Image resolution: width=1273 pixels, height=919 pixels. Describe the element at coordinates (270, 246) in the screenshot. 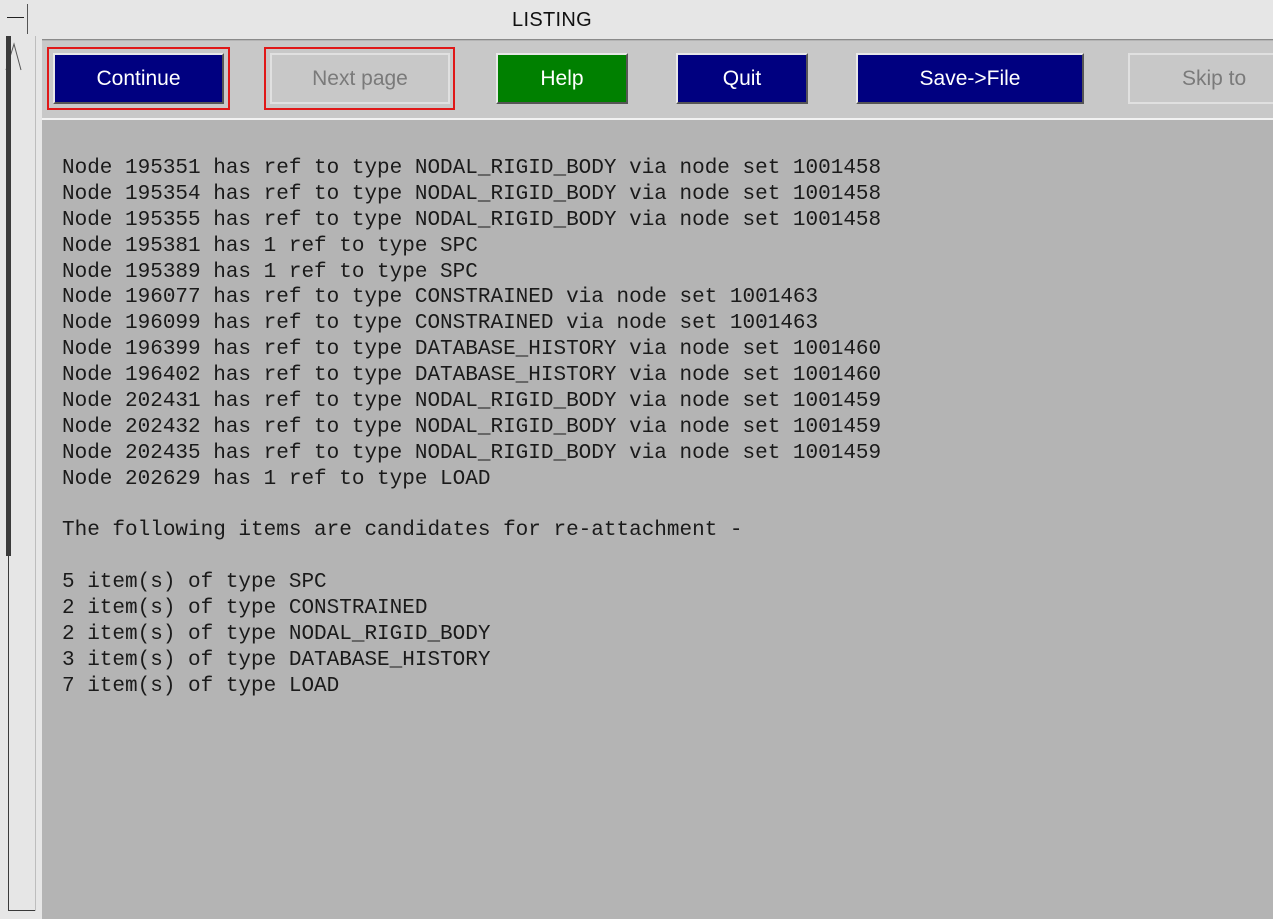

I see `listing-line: Node 195381 has 1 ref to type SPC` at that location.